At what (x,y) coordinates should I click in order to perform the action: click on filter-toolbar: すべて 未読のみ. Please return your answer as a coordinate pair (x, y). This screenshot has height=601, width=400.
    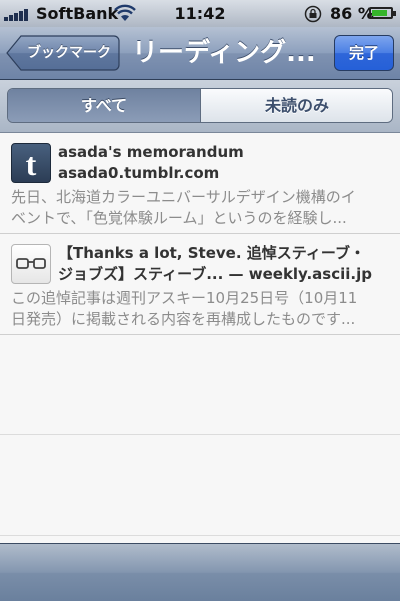
    Looking at the image, I should click on (200, 106).